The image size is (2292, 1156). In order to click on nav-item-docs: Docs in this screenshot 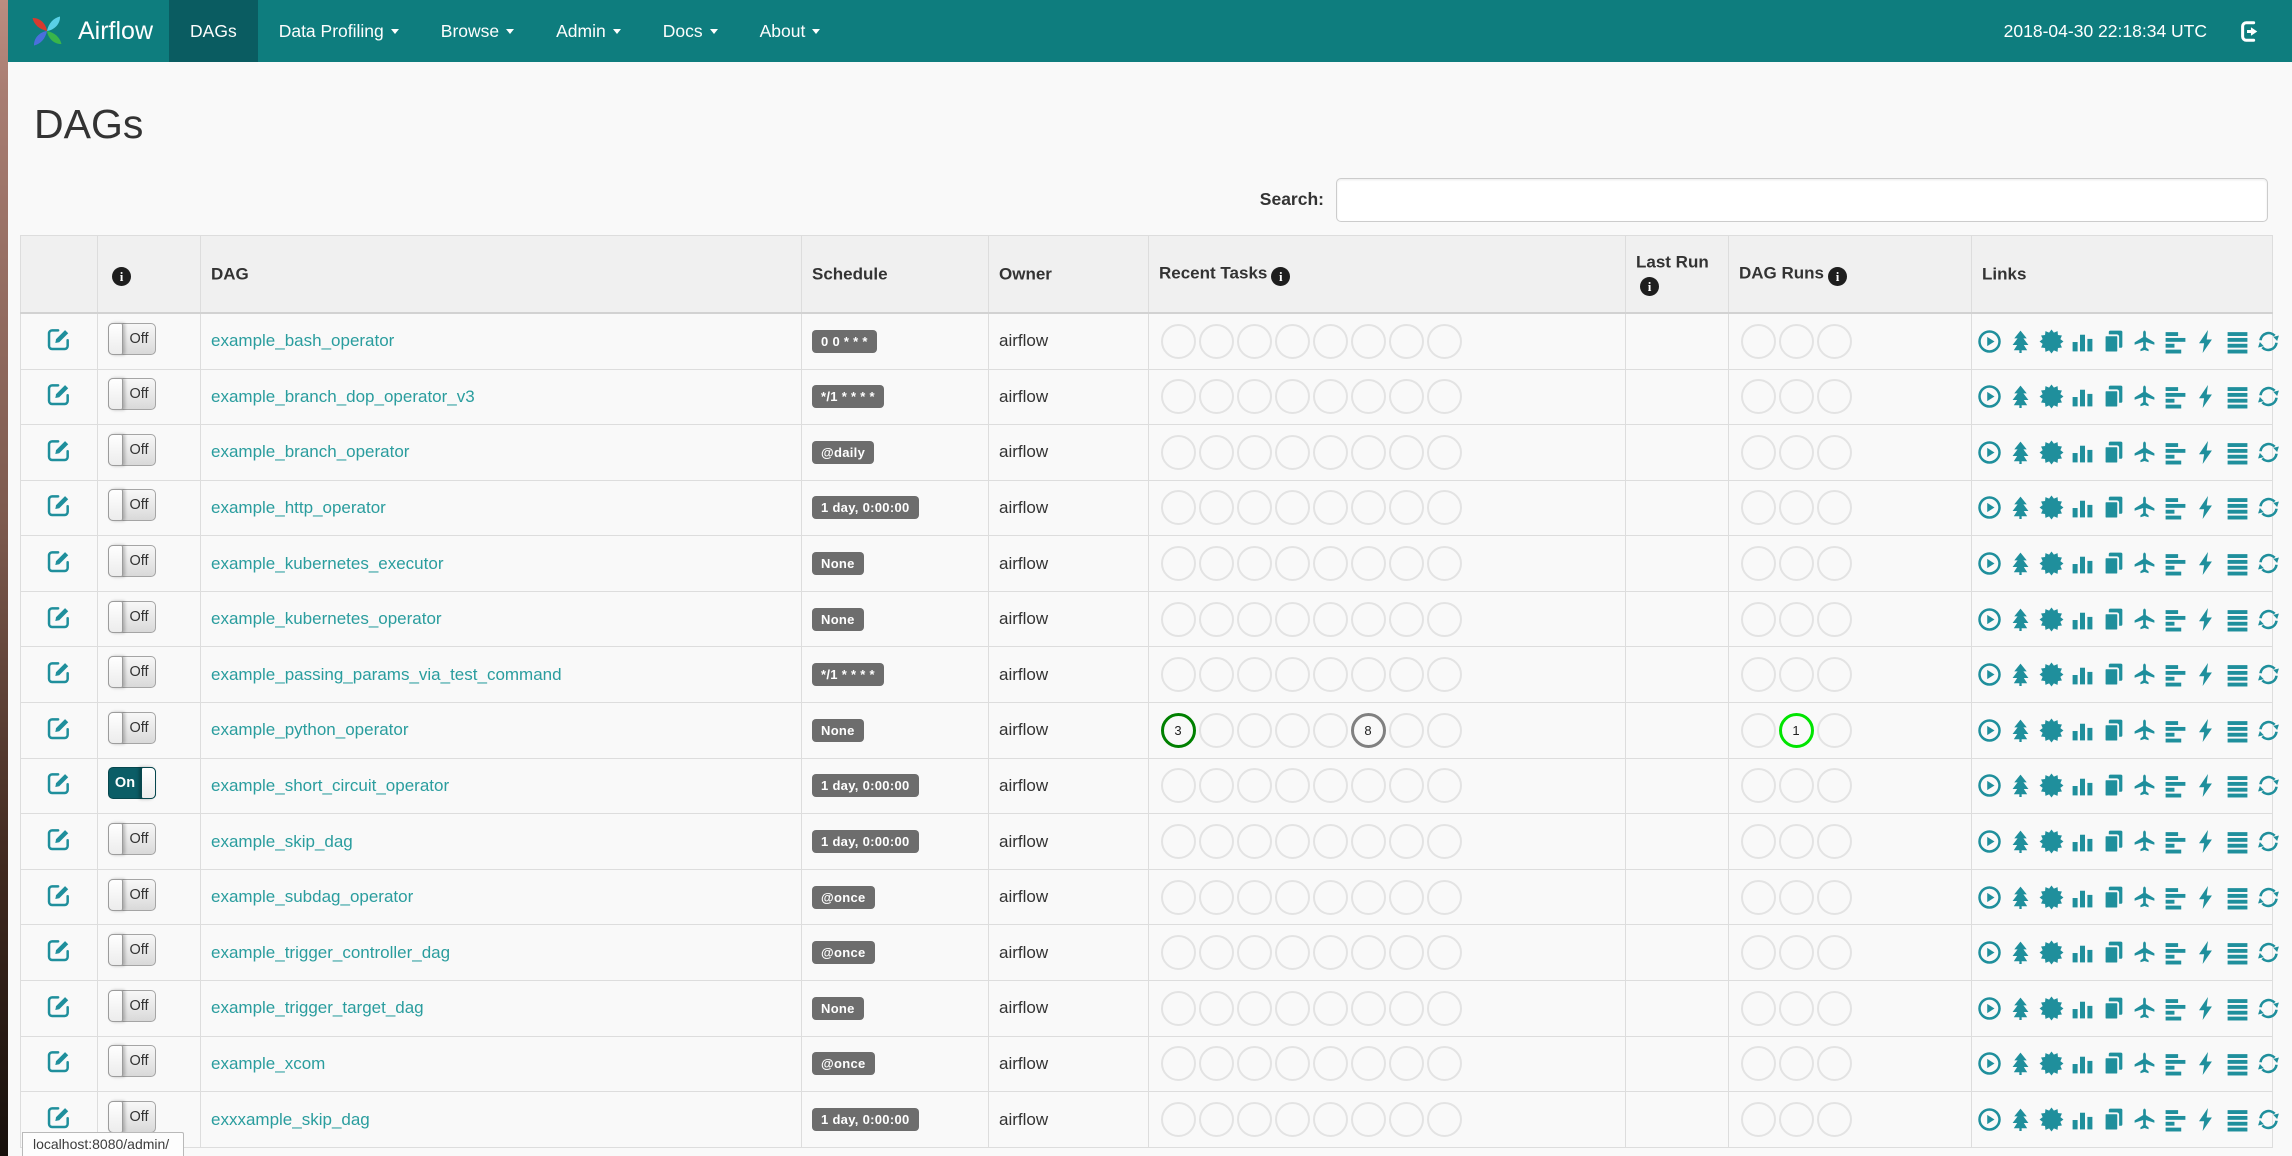, I will do `click(690, 31)`.